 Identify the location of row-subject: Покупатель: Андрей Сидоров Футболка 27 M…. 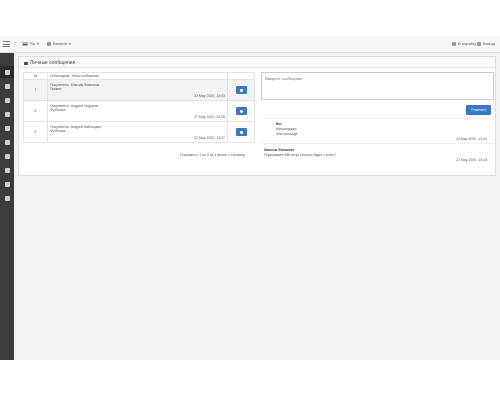
(137, 111).